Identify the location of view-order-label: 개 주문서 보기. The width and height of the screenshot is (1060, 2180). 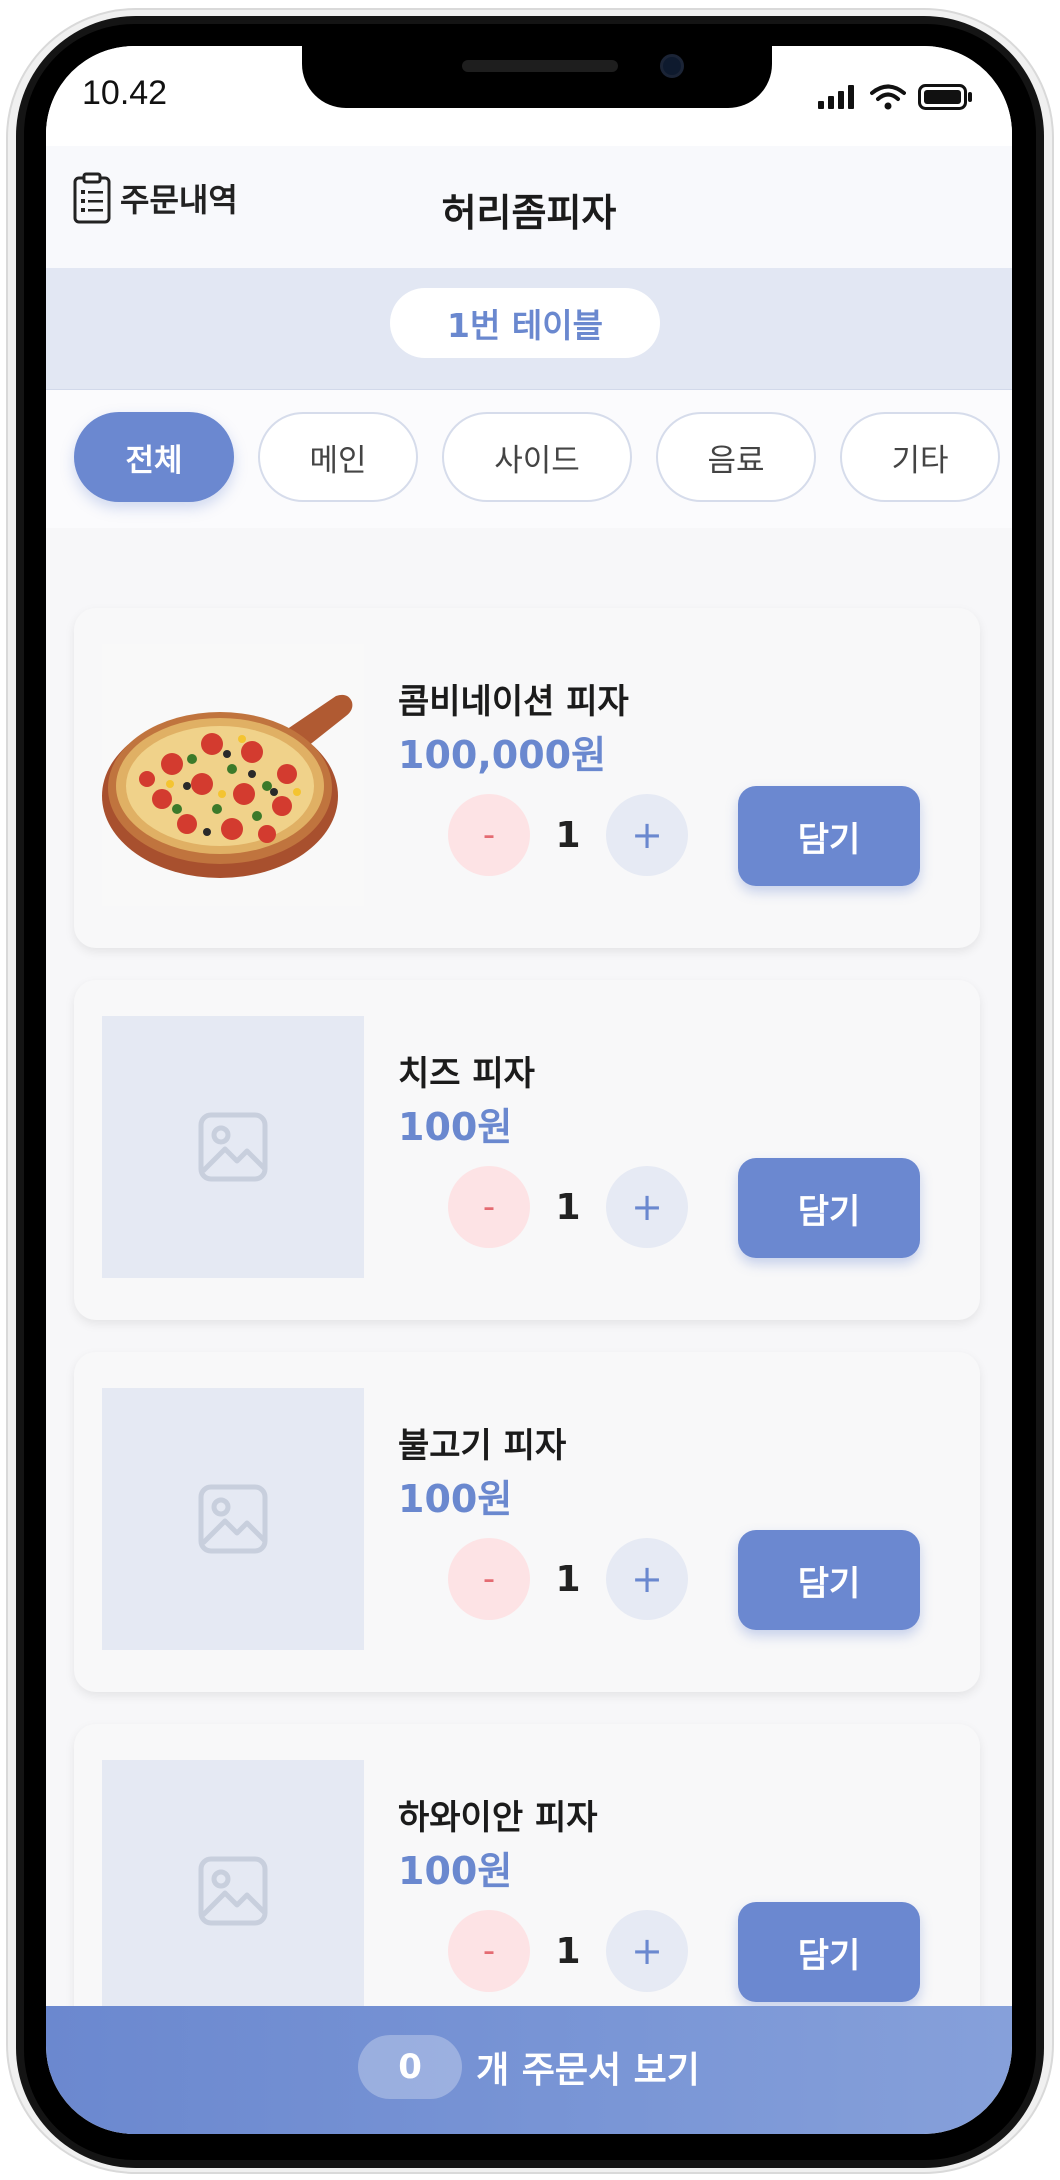
(588, 2070).